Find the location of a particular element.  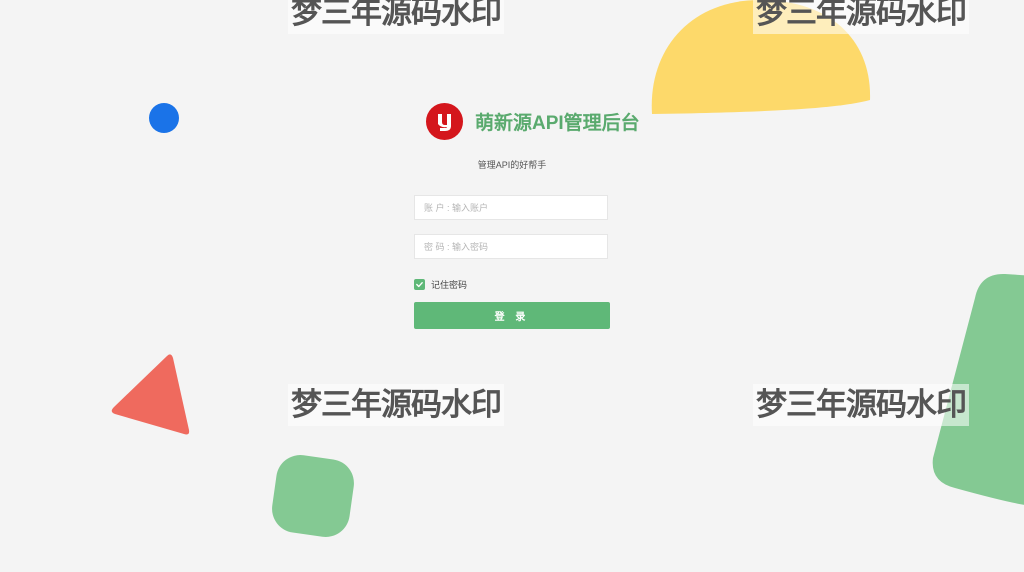

brand-header: 萌新源API管理后台 is located at coordinates (533, 121).